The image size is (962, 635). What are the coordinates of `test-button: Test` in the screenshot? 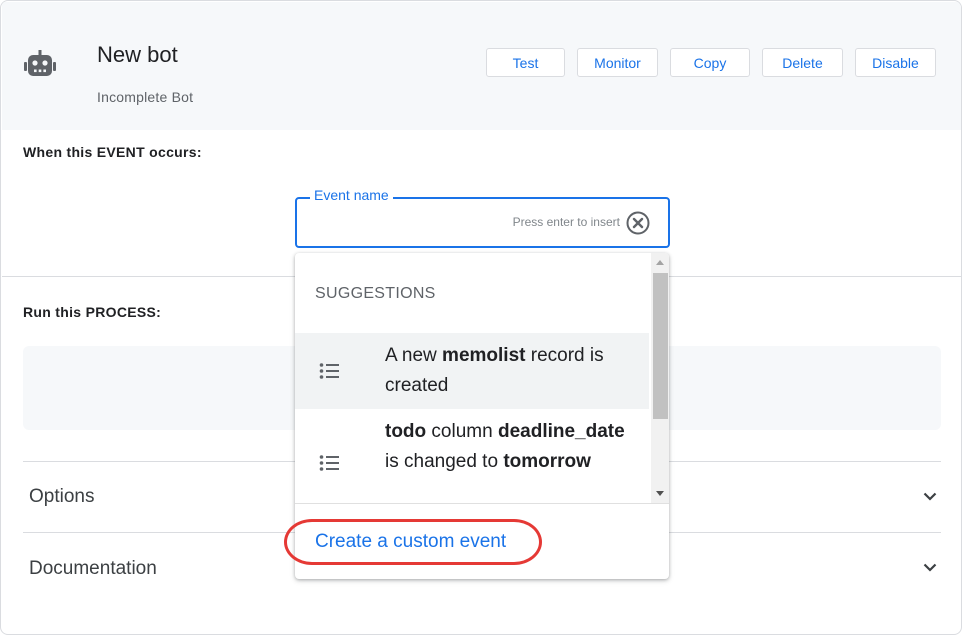 It's located at (525, 62).